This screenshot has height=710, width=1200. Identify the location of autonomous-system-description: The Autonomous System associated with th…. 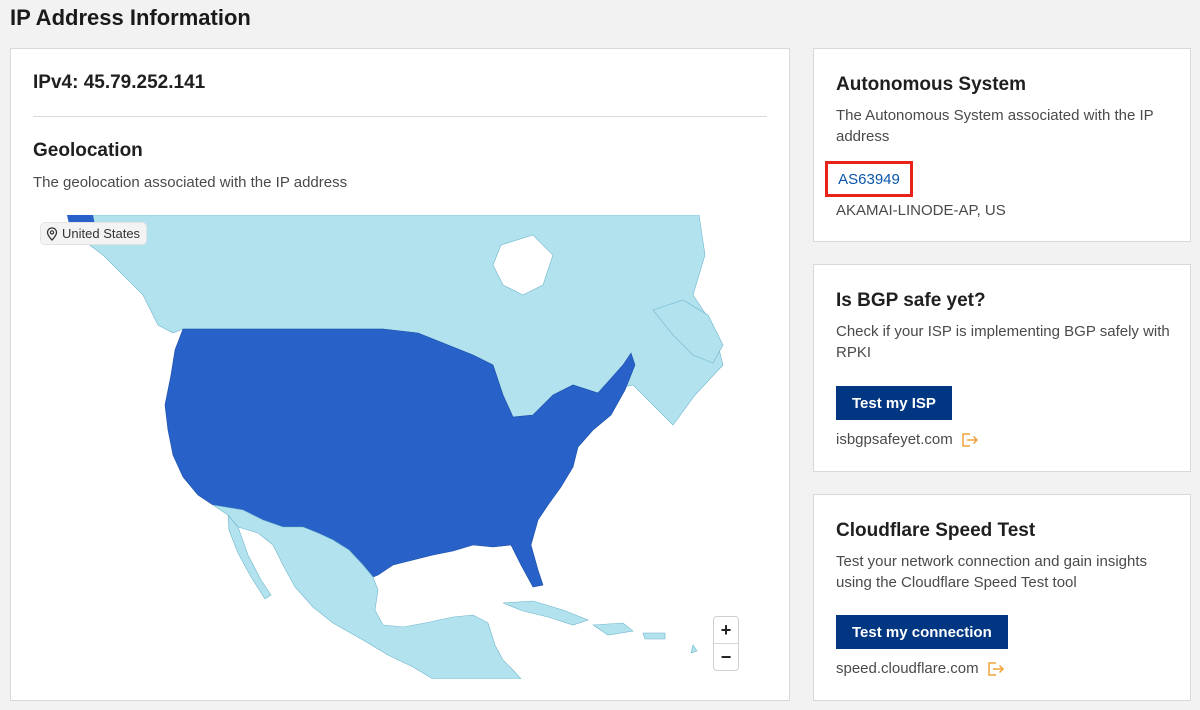
(995, 126).